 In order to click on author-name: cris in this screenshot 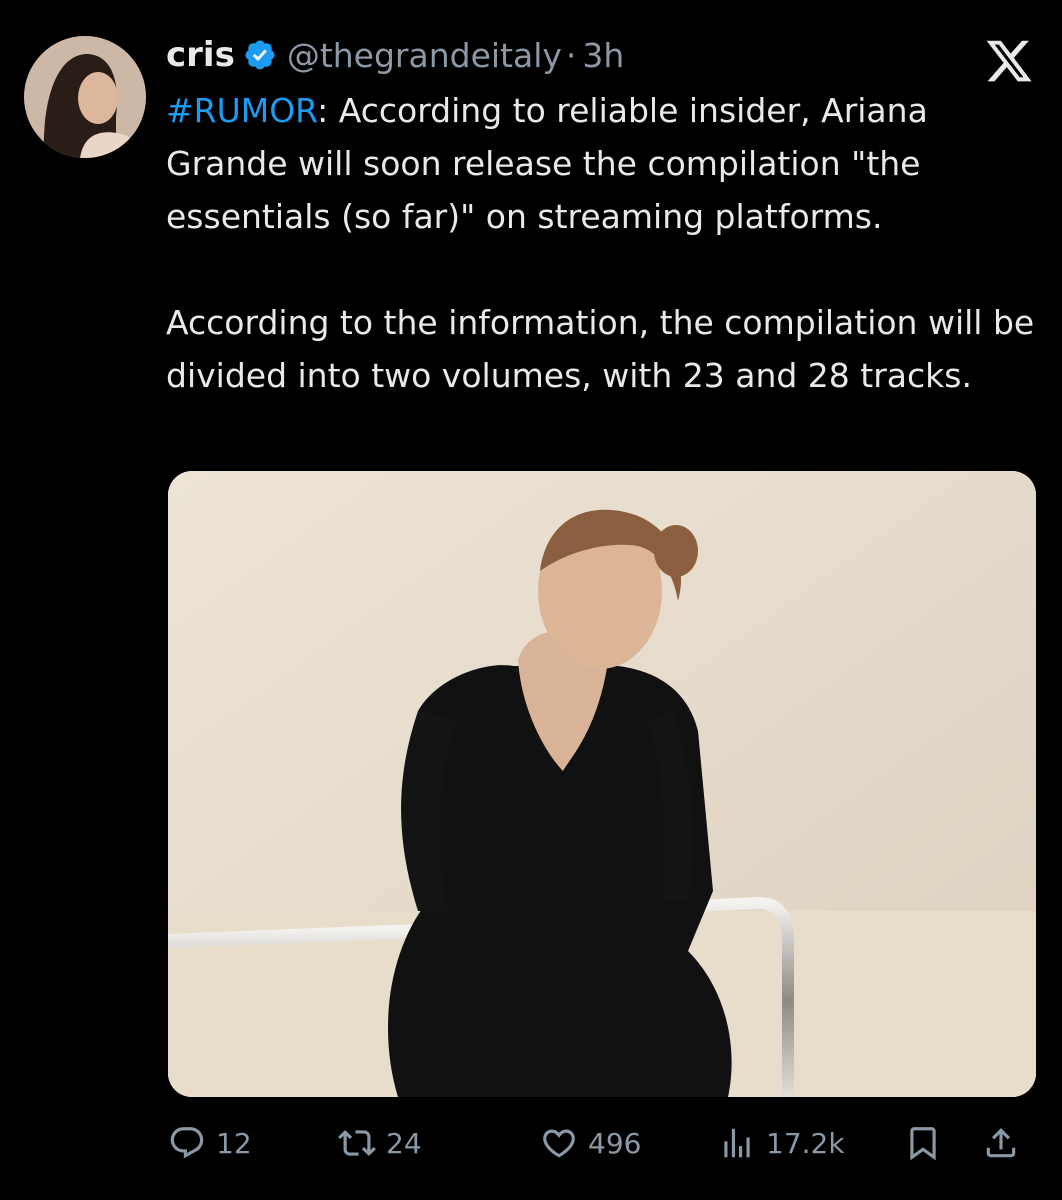, I will do `click(200, 55)`.